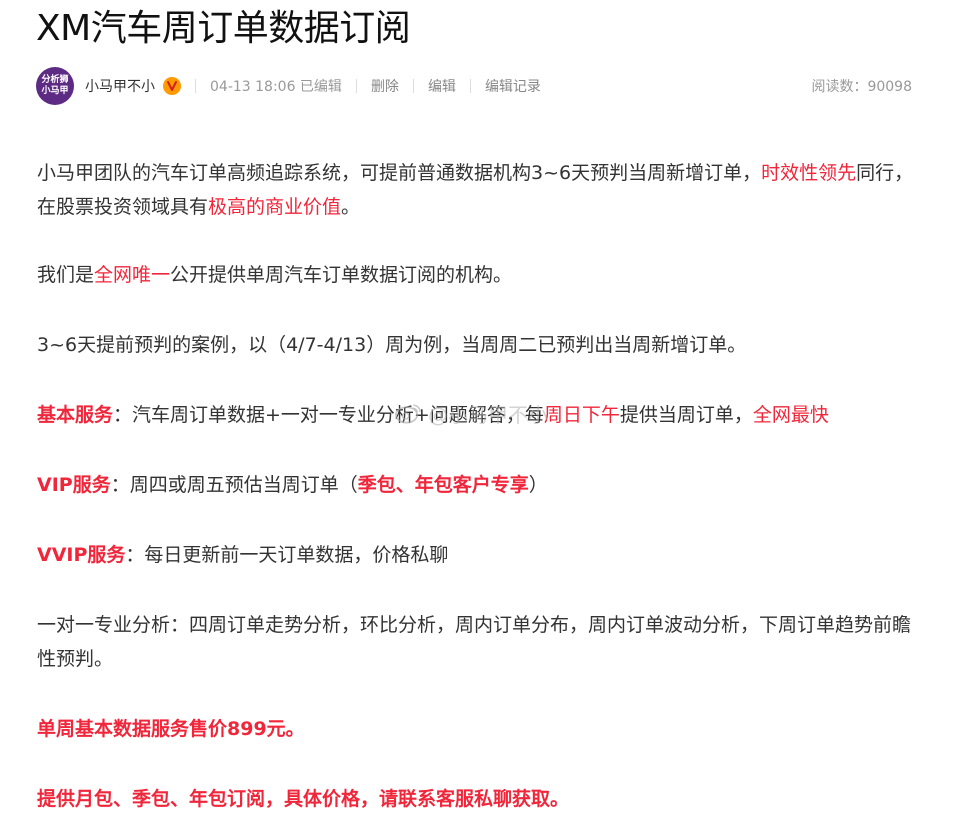 The image size is (967, 825). I want to click on unique-provider-paragraph: 我们是全网唯一公开提供单周汽车订单数据订阅的机构。, so click(477, 275).